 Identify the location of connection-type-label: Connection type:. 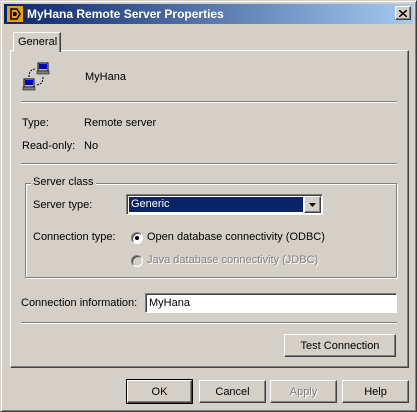
(74, 237).